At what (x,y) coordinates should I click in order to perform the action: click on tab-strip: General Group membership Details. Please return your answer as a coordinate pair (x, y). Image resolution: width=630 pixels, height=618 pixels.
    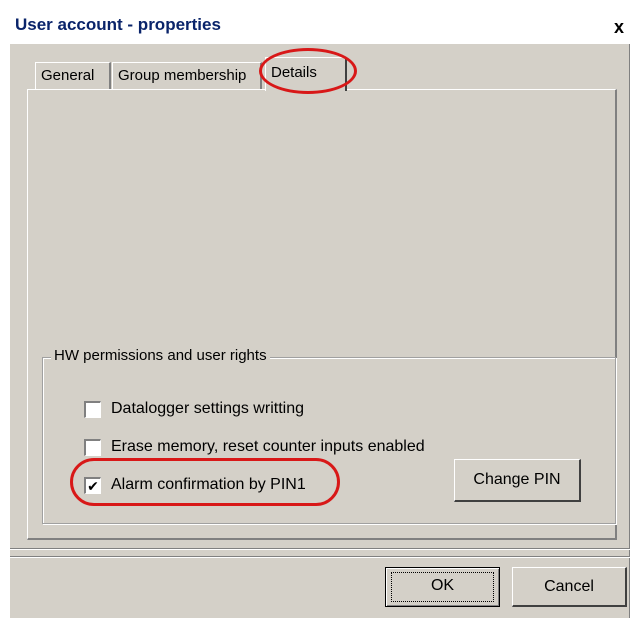
    Looking at the image, I should click on (320, 69).